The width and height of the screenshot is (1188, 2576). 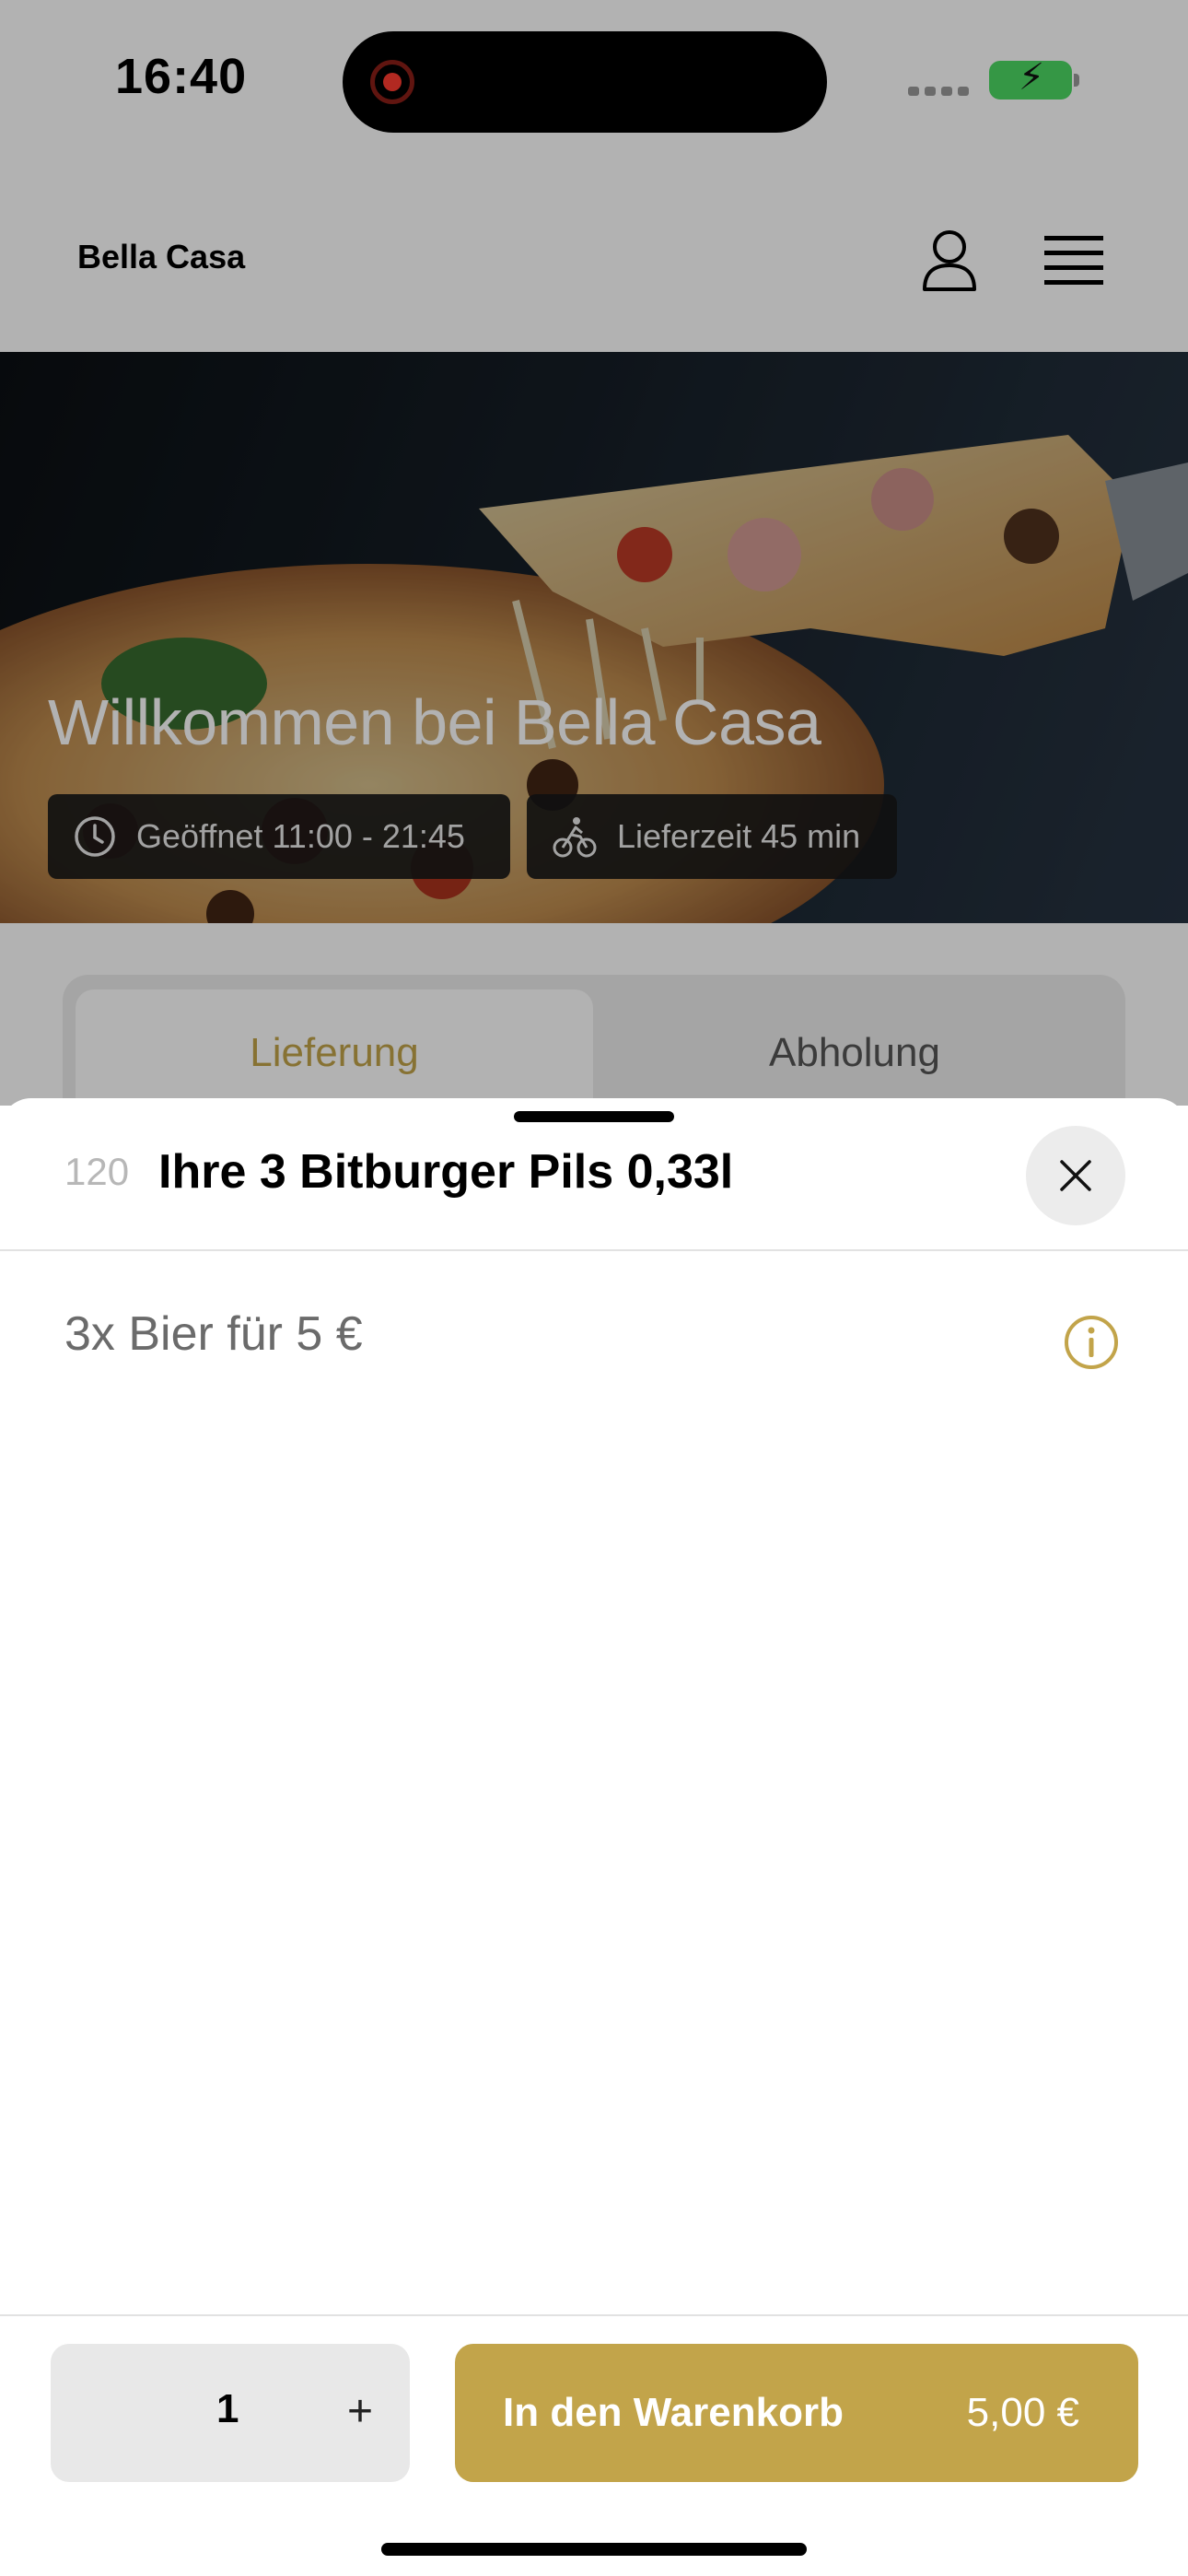 I want to click on close-button, so click(x=1075, y=1175).